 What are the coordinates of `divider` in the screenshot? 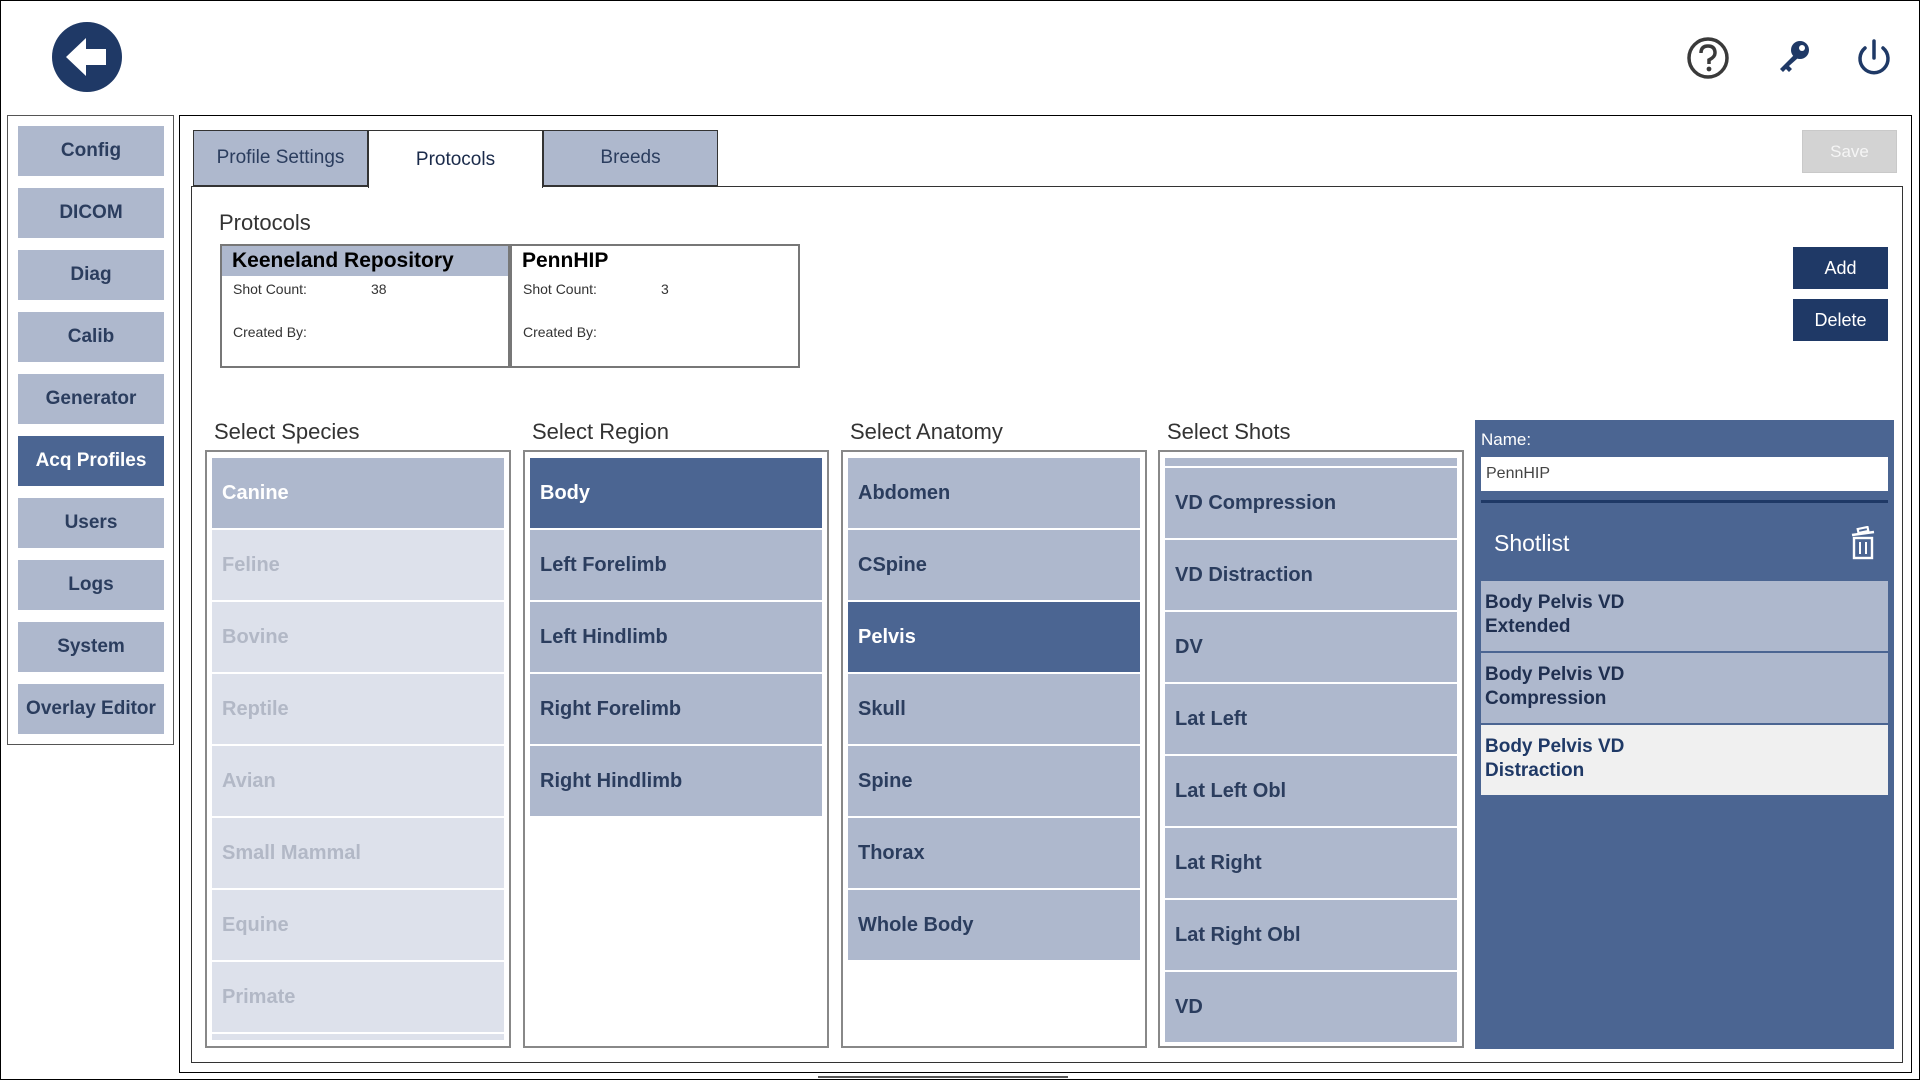 It's located at (1684, 501).